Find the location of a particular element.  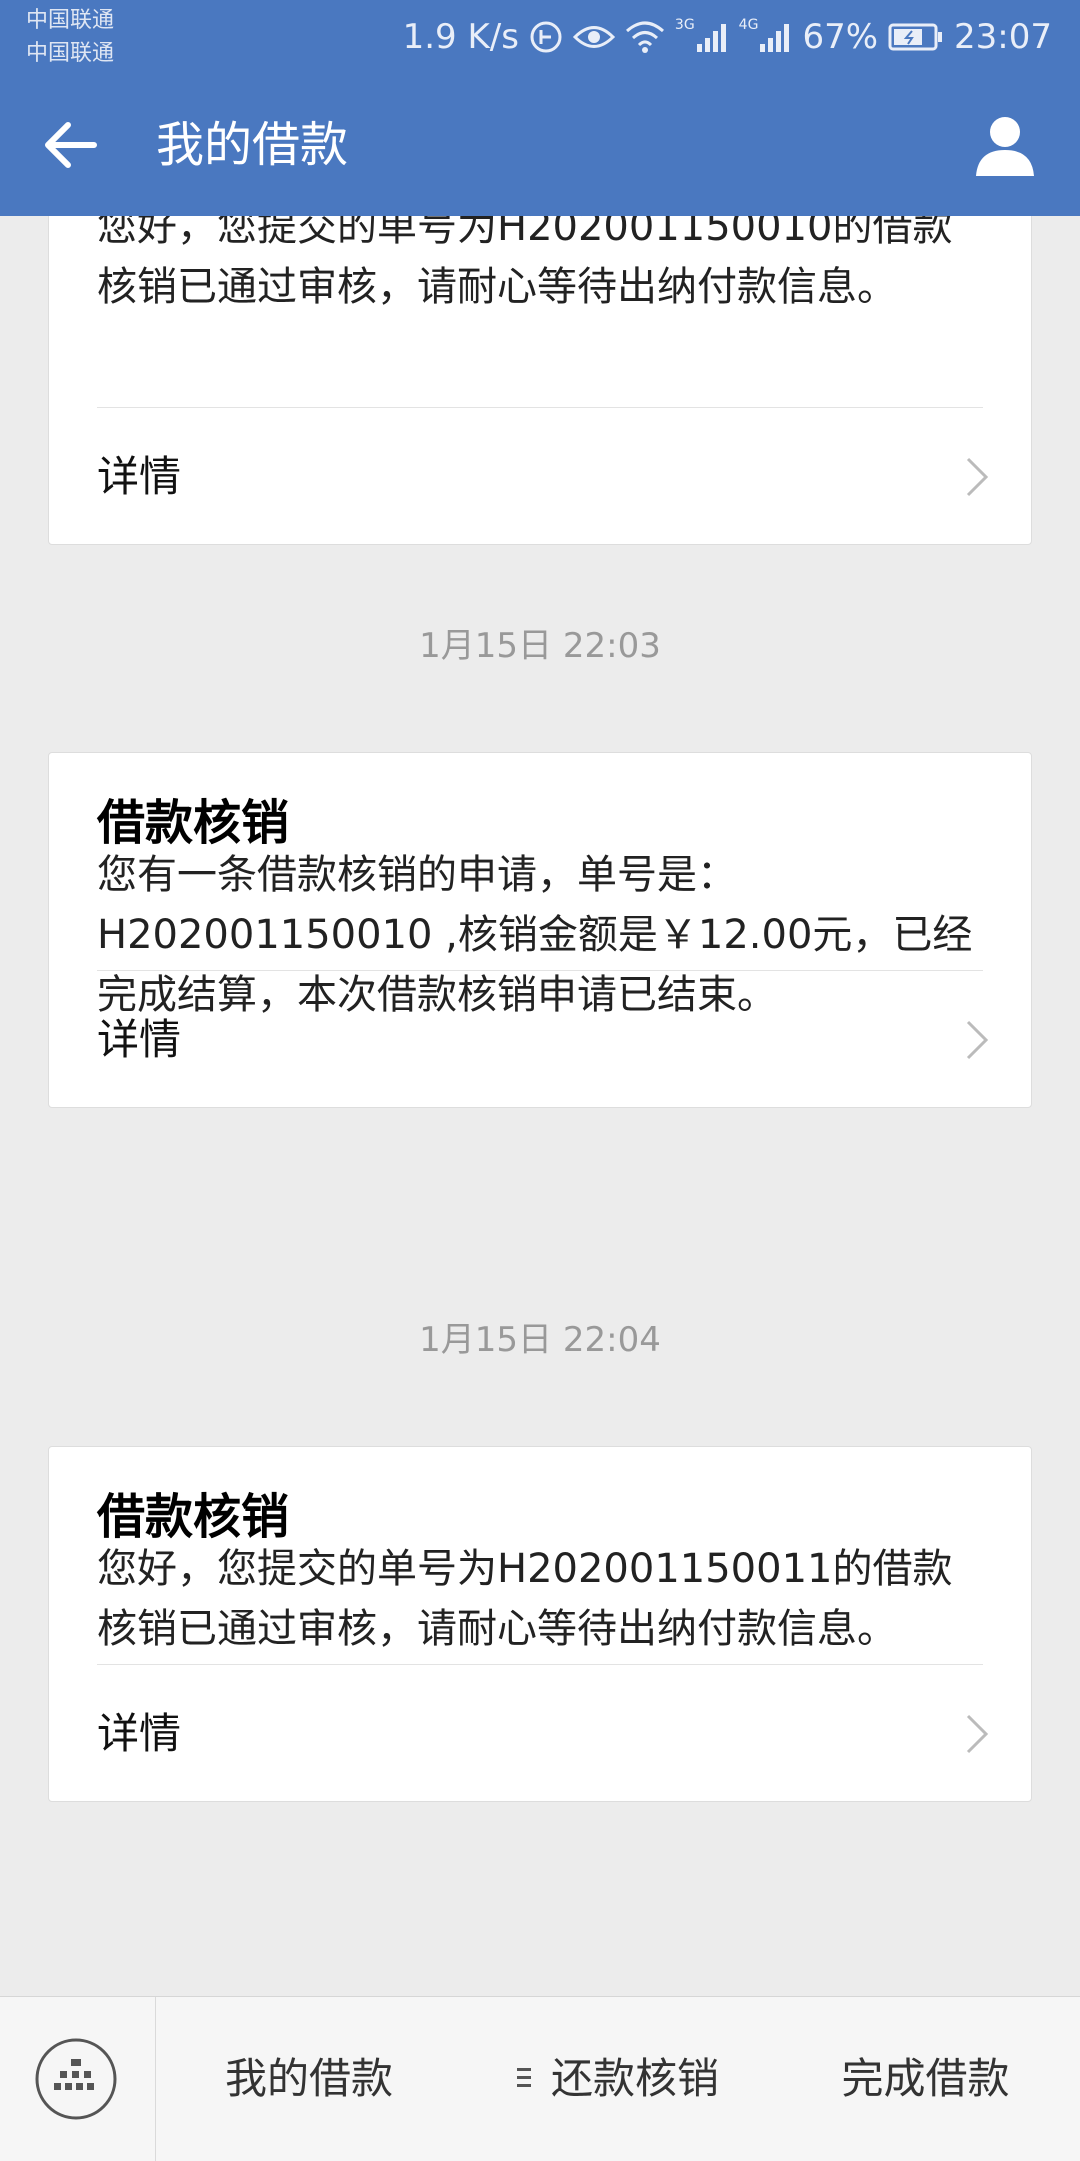

wifi-icon is located at coordinates (645, 37).